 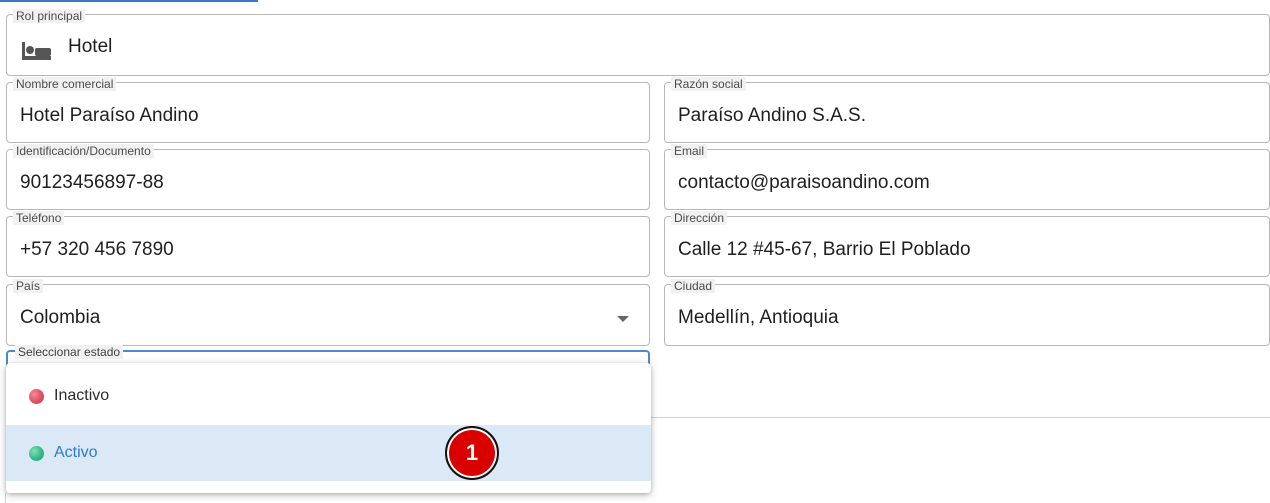 What do you see at coordinates (328, 453) in the screenshot?
I see `status-option-active: Activo` at bounding box center [328, 453].